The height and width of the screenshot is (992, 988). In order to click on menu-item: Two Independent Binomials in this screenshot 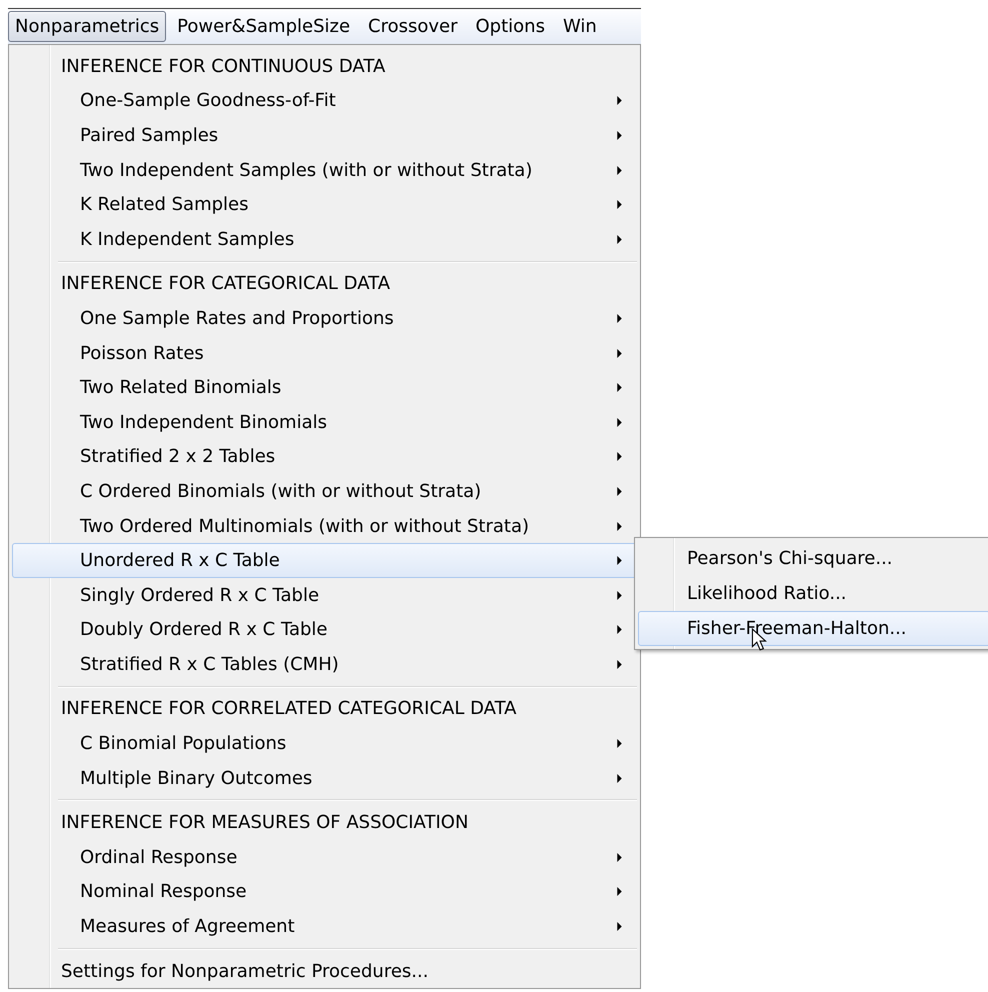, I will do `click(324, 422)`.